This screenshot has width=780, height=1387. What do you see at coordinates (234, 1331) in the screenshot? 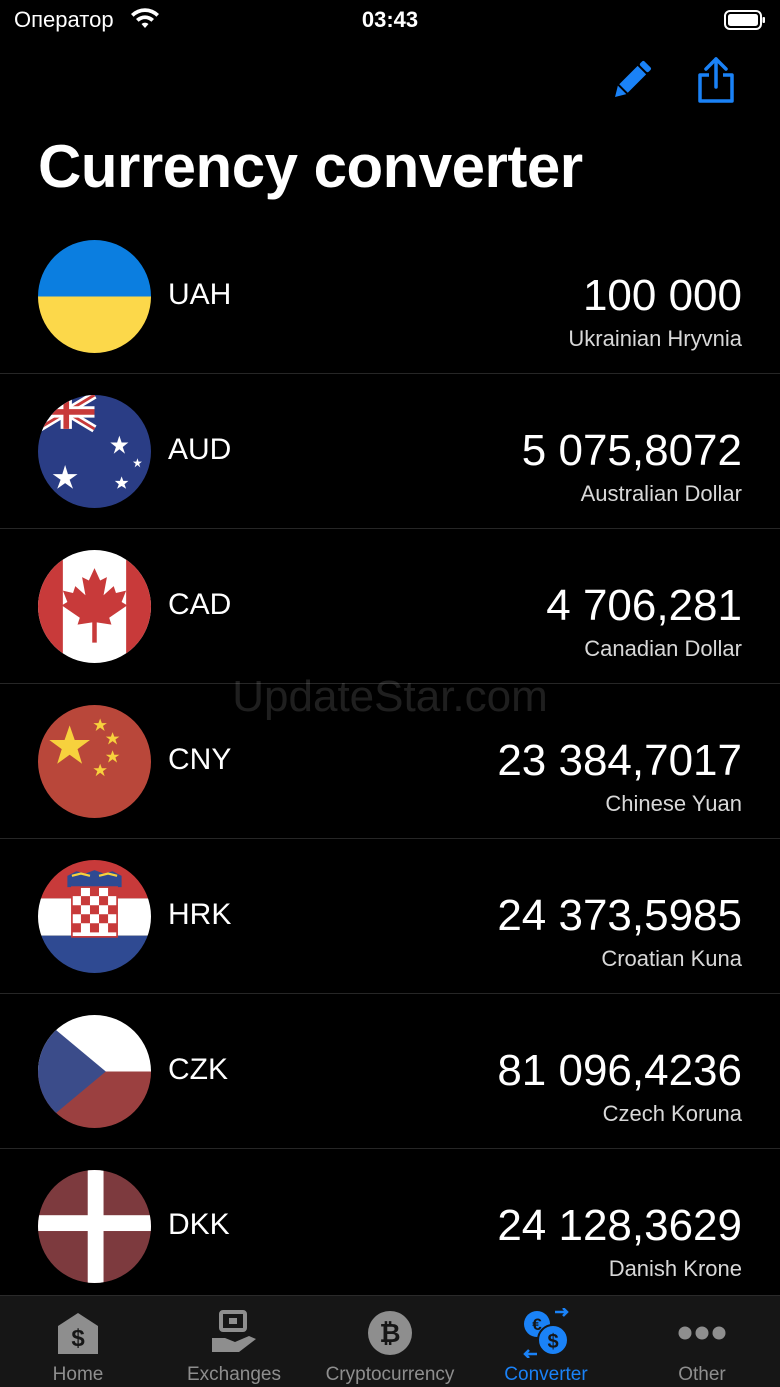
I see `exchange-hand-icon` at bounding box center [234, 1331].